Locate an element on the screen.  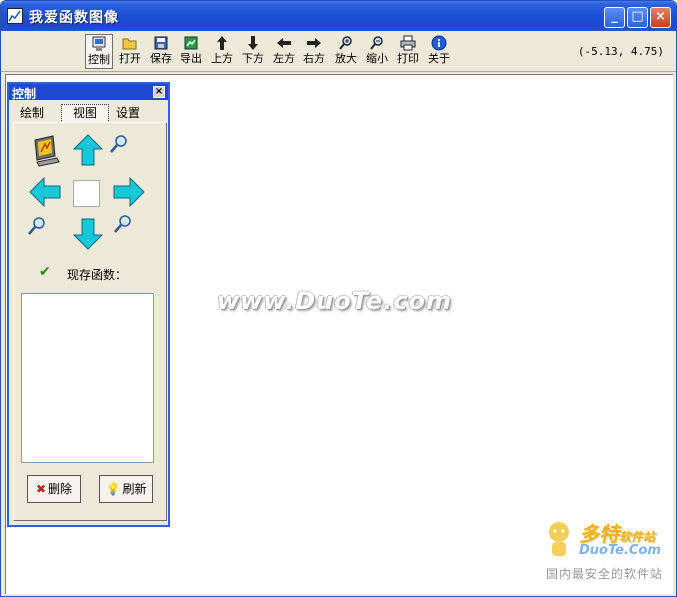
delete-button: ✖ 删除 is located at coordinates (54, 489).